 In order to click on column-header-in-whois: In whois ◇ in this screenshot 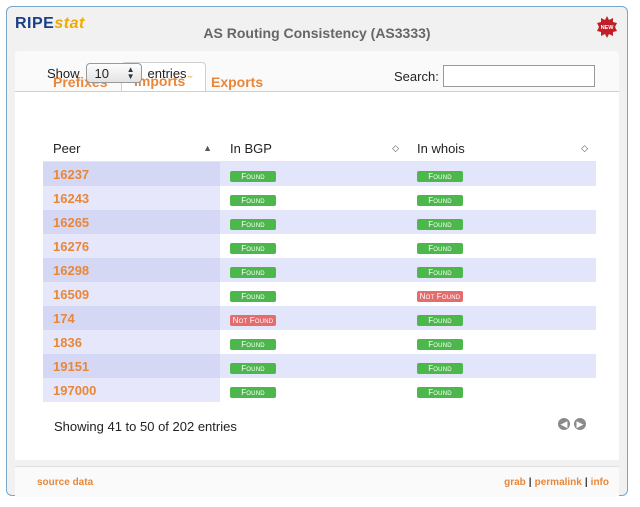, I will do `click(501, 148)`.